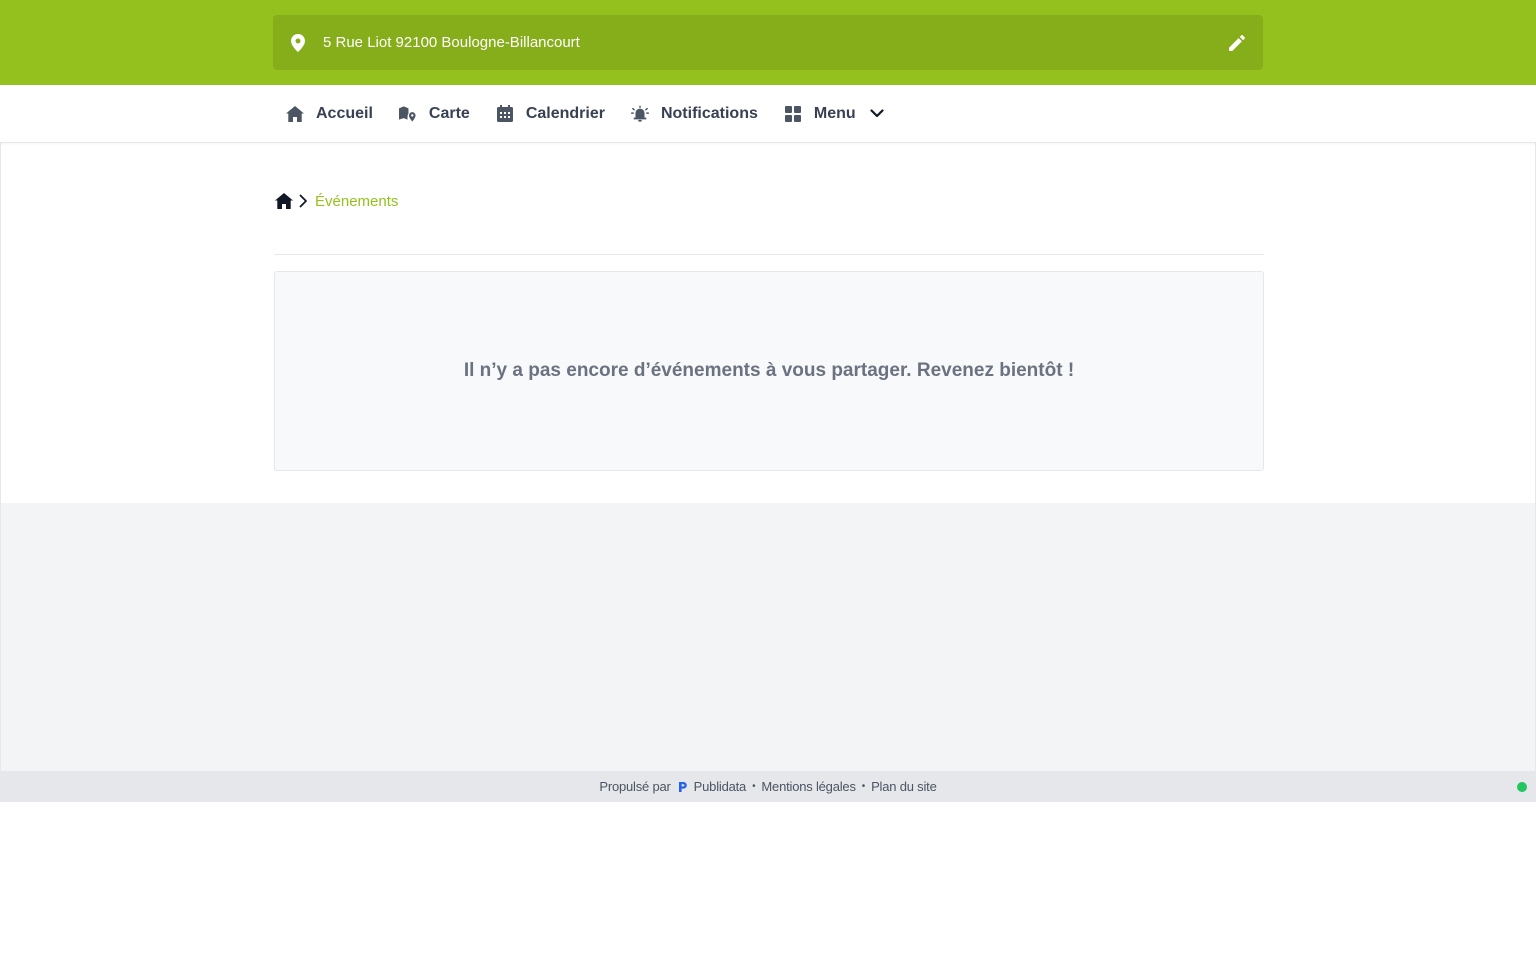  Describe the element at coordinates (1522, 787) in the screenshot. I see `status-indicator` at that location.